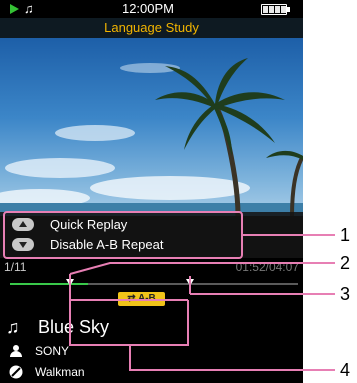  I want to click on callout-2: 2, so click(345, 263).